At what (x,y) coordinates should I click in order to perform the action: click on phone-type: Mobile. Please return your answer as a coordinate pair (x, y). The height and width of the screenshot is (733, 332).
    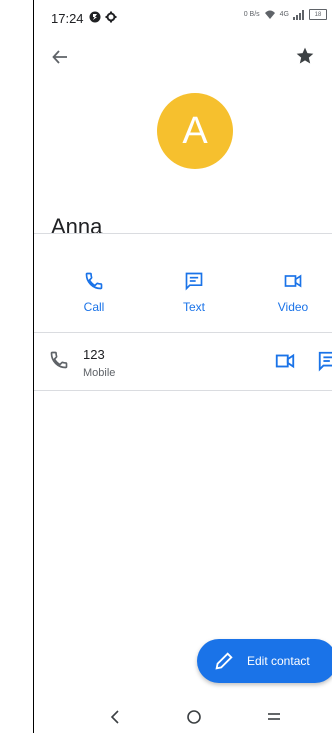
    Looking at the image, I should click on (99, 373).